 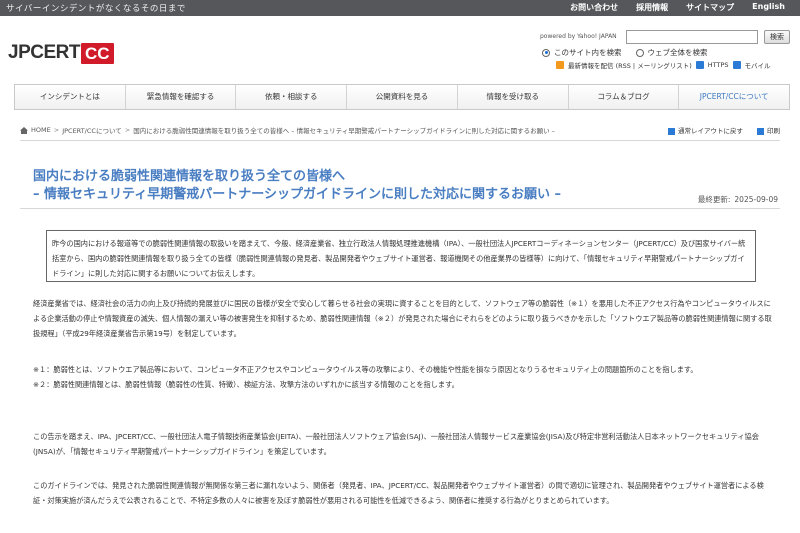 I want to click on top-links: お問い合わせ 採用情報 サイトマップ English, so click(x=677, y=7).